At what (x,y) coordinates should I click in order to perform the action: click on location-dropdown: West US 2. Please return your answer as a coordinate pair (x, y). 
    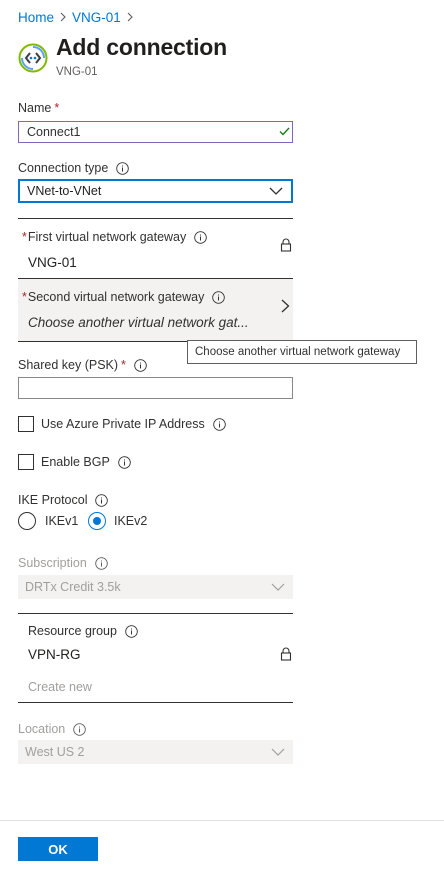
    Looking at the image, I should click on (155, 752).